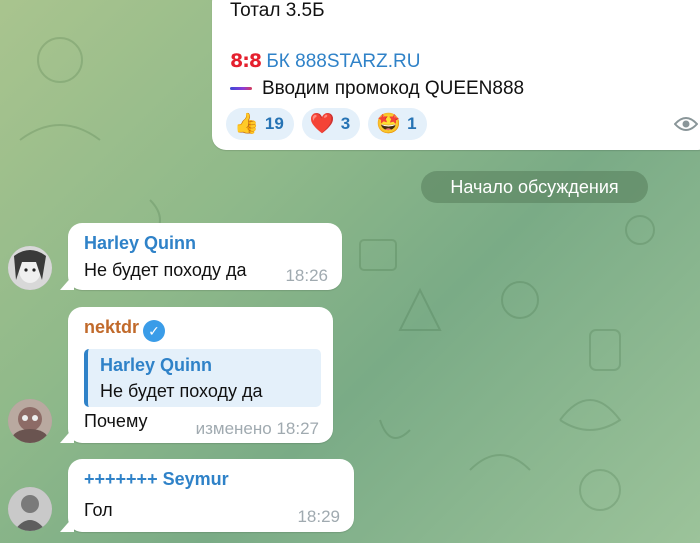 This screenshot has width=700, height=543. What do you see at coordinates (260, 124) in the screenshot?
I see `reaction-thumbs-up: 👍 19` at bounding box center [260, 124].